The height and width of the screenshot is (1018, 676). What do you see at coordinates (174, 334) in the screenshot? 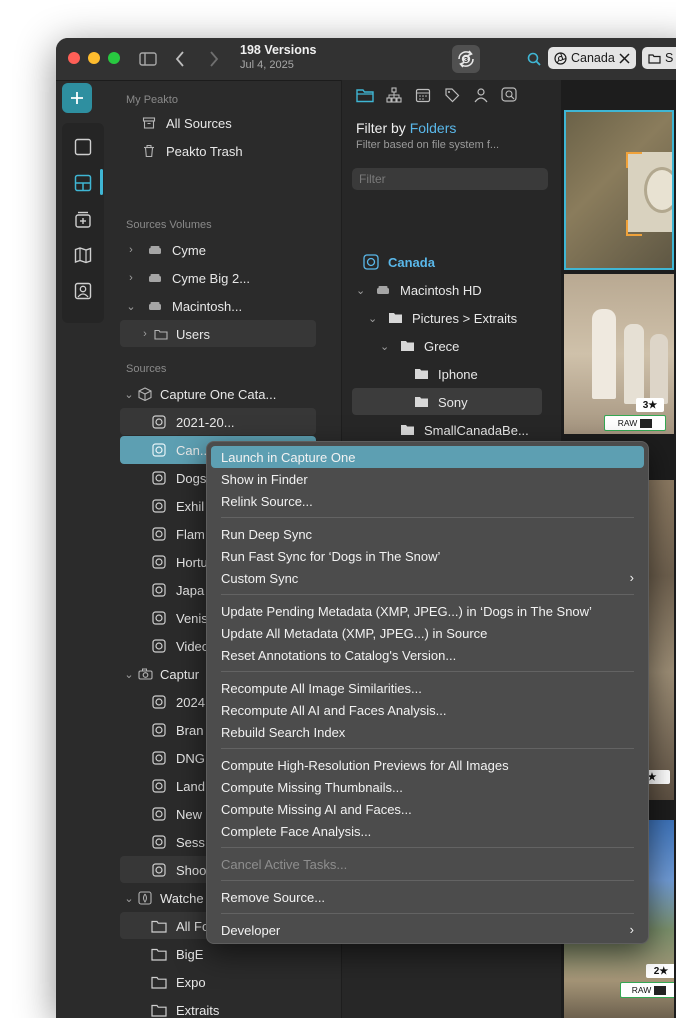
I see `sidebar-item-users: › Users` at bounding box center [174, 334].